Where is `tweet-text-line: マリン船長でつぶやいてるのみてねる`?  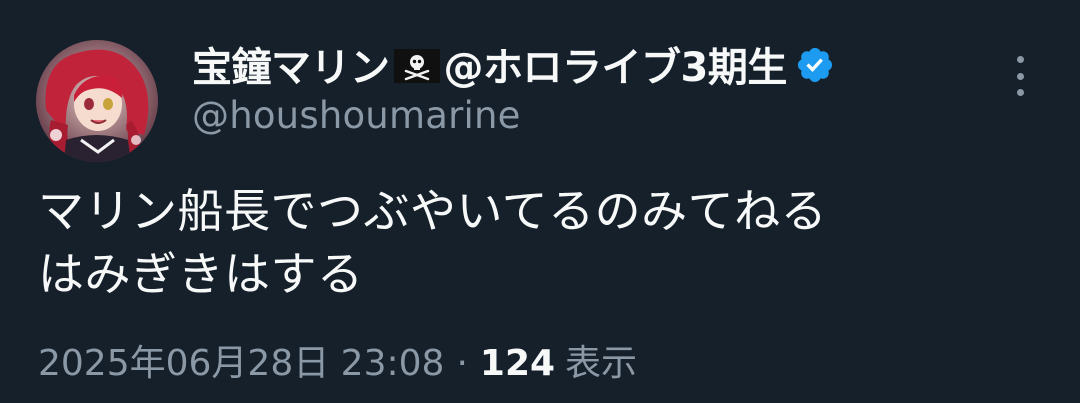 tweet-text-line: マリン船長でつぶやいてるのみてねる is located at coordinates (433, 211).